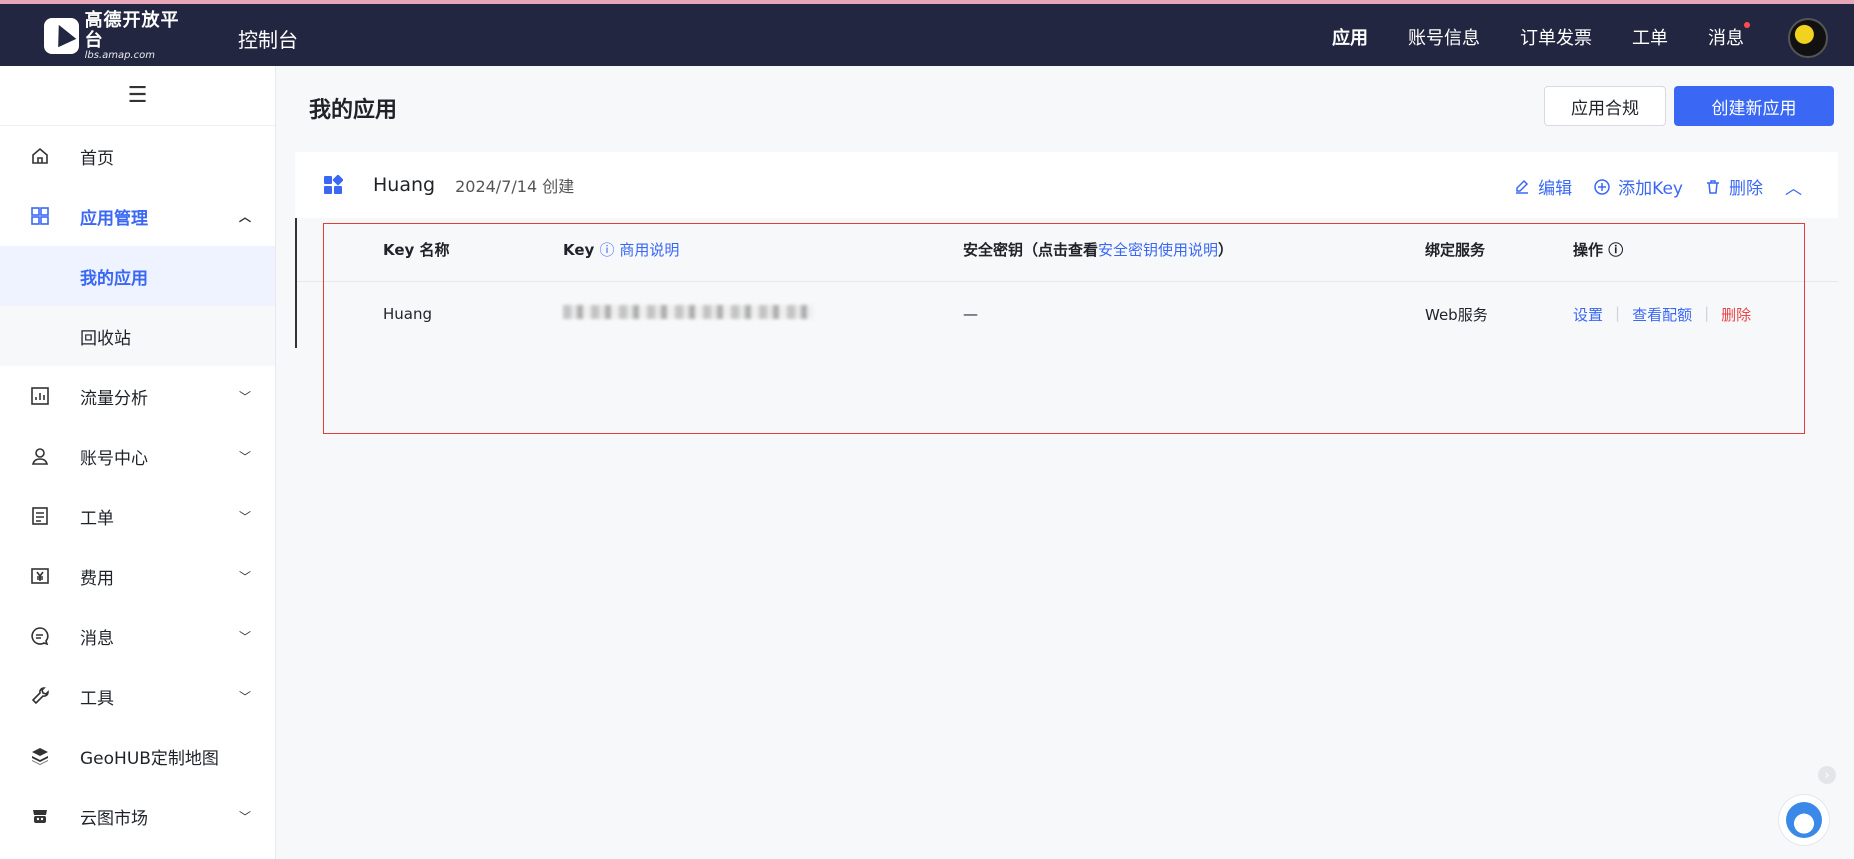  I want to click on app-actions: 编辑 添加Key 删除 ︿, so click(1658, 186).